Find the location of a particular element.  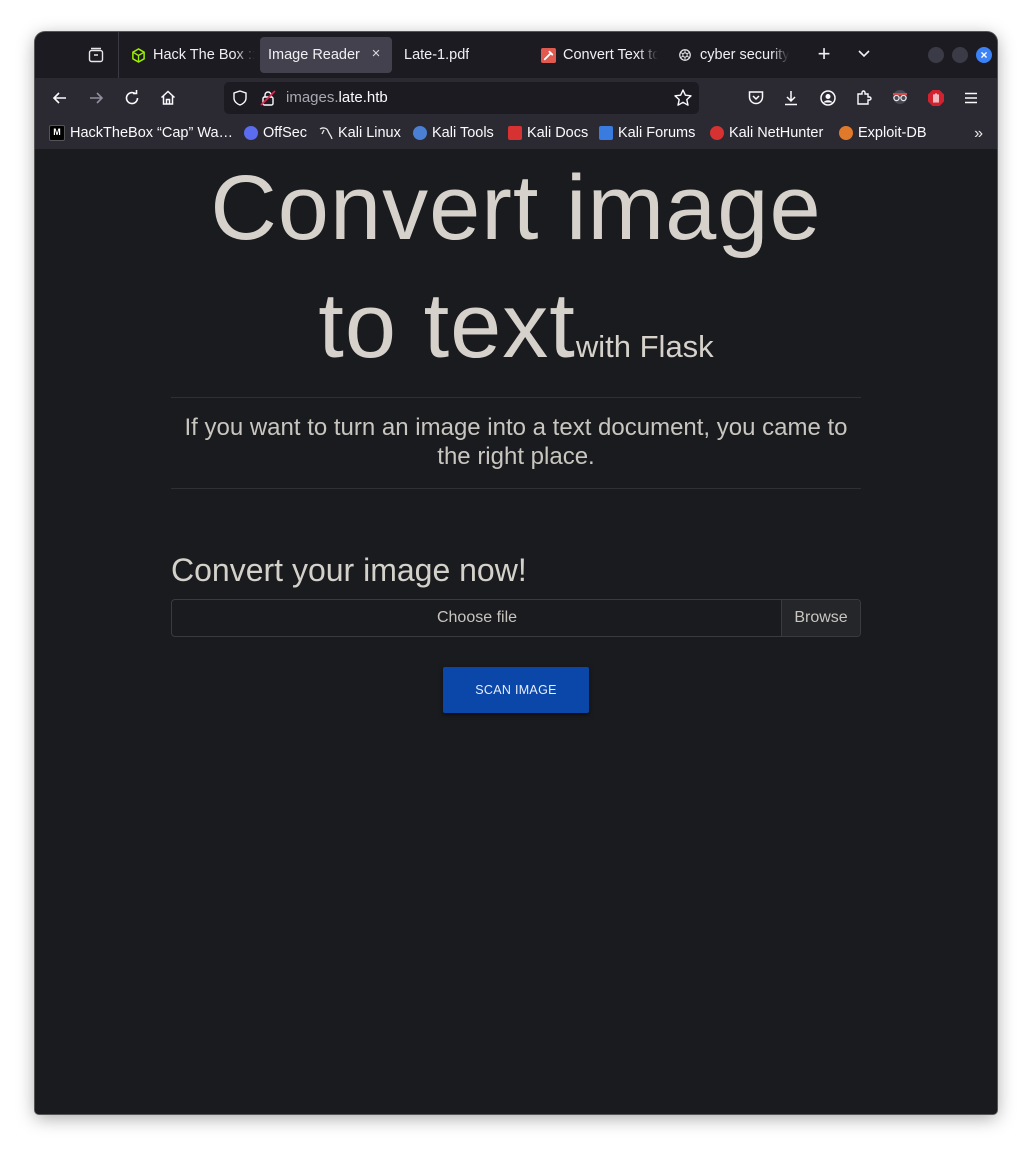

incognito-glasses-icon is located at coordinates (900, 98).